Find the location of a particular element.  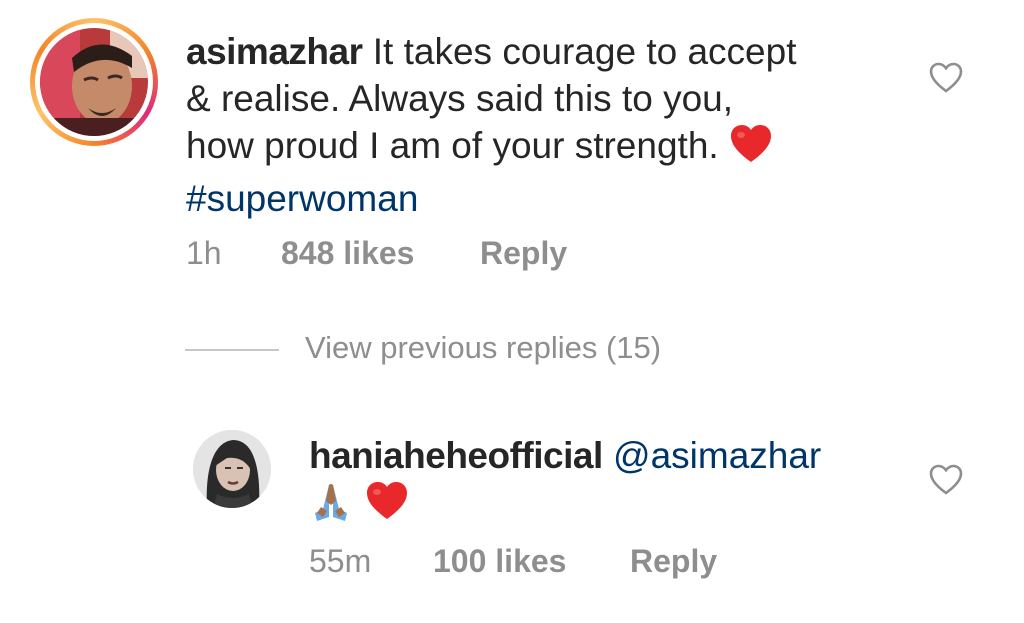

reply-meta: 55m 100 likes Reply is located at coordinates (589, 563).